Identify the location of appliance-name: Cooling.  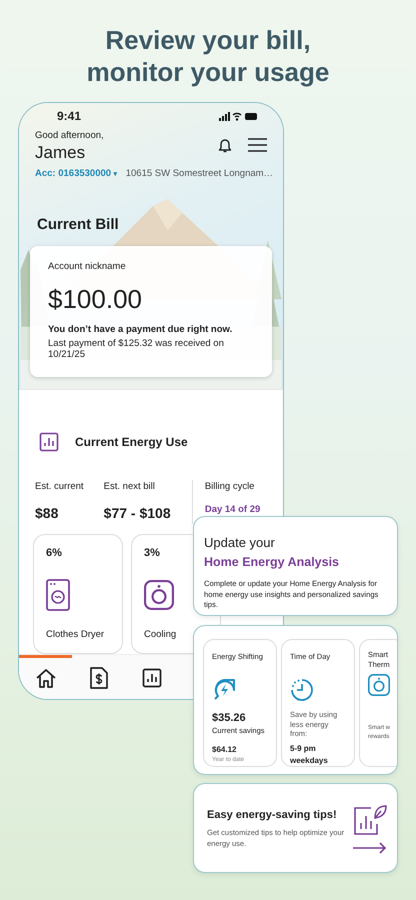
(161, 635).